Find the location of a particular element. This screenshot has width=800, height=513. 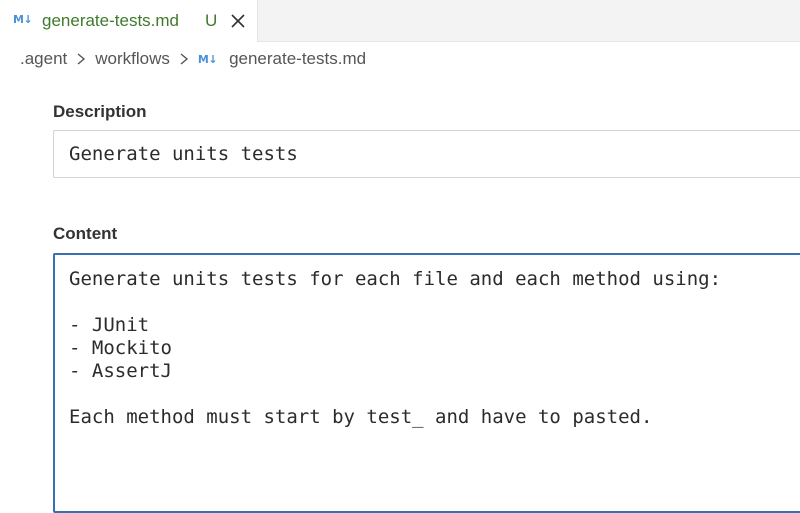

breadcrumb-item-workflows: workflows is located at coordinates (132, 59).